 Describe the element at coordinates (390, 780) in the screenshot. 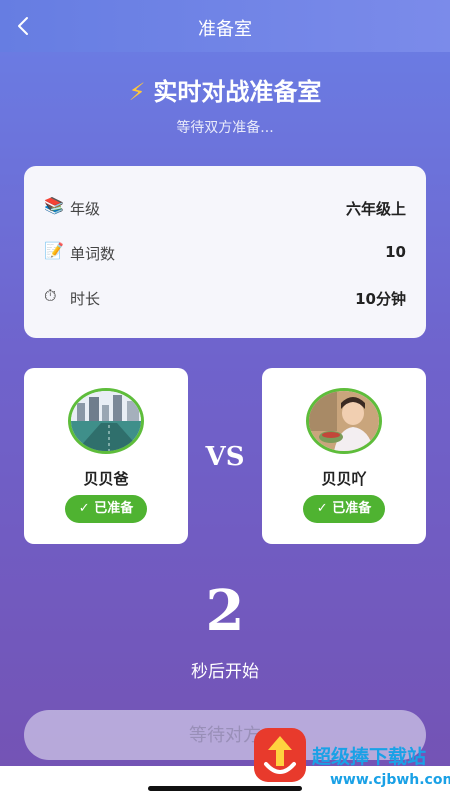

I see `watermark-url: www.cjbwh.com` at that location.